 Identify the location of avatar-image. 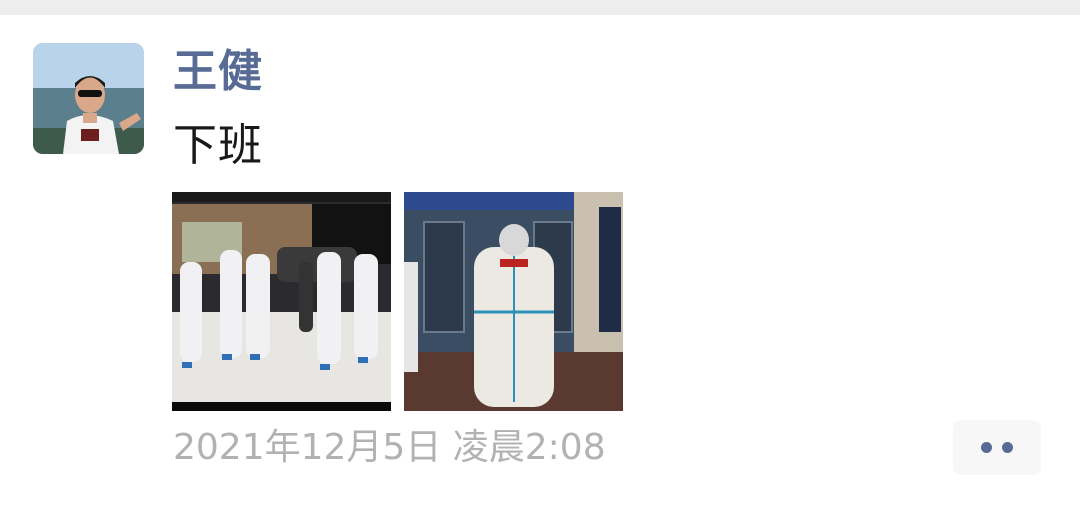
(88, 98).